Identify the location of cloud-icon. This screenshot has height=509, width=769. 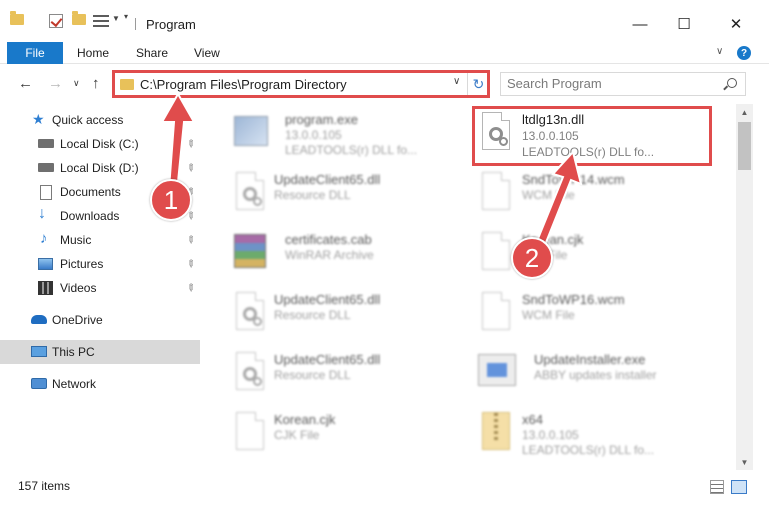
(39, 319).